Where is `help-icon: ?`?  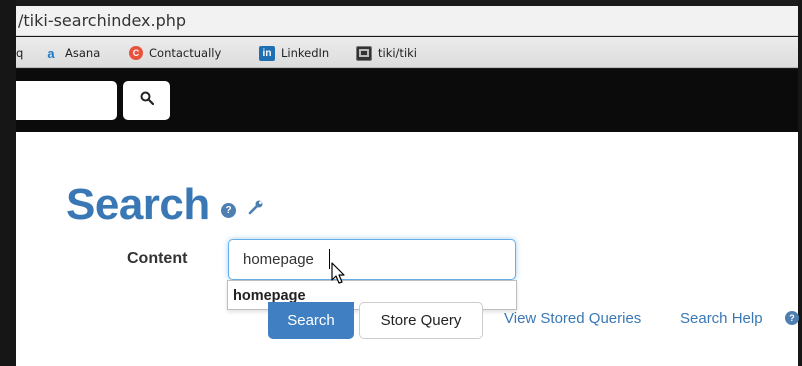 help-icon: ? is located at coordinates (228, 210).